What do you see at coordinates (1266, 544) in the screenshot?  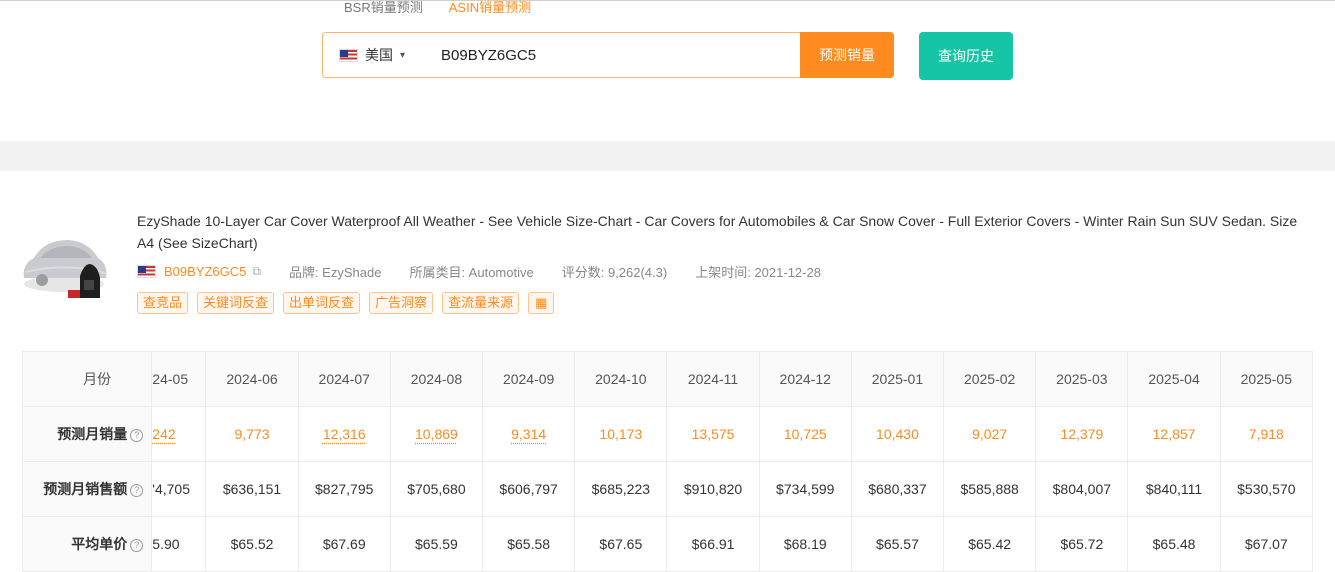 I see `price-cell: $67.07` at bounding box center [1266, 544].